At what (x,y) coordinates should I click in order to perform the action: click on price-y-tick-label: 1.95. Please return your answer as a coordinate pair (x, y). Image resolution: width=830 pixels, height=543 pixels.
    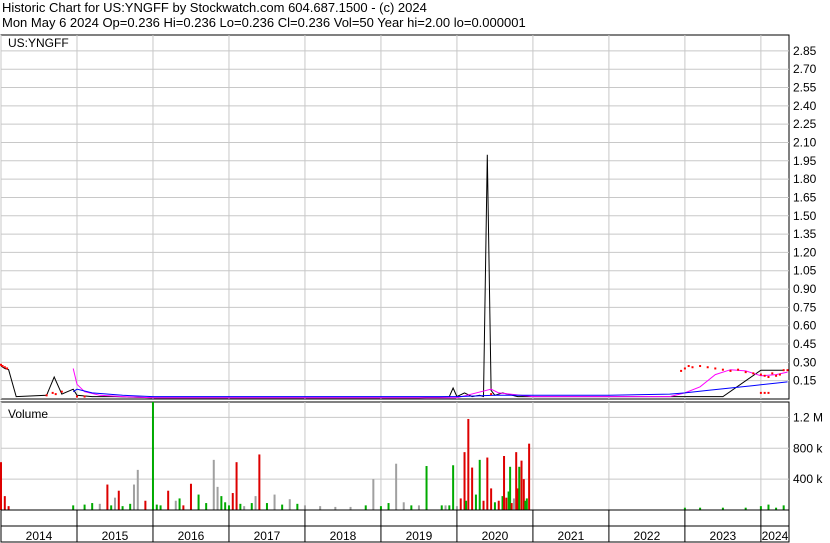
    Looking at the image, I should click on (805, 161).